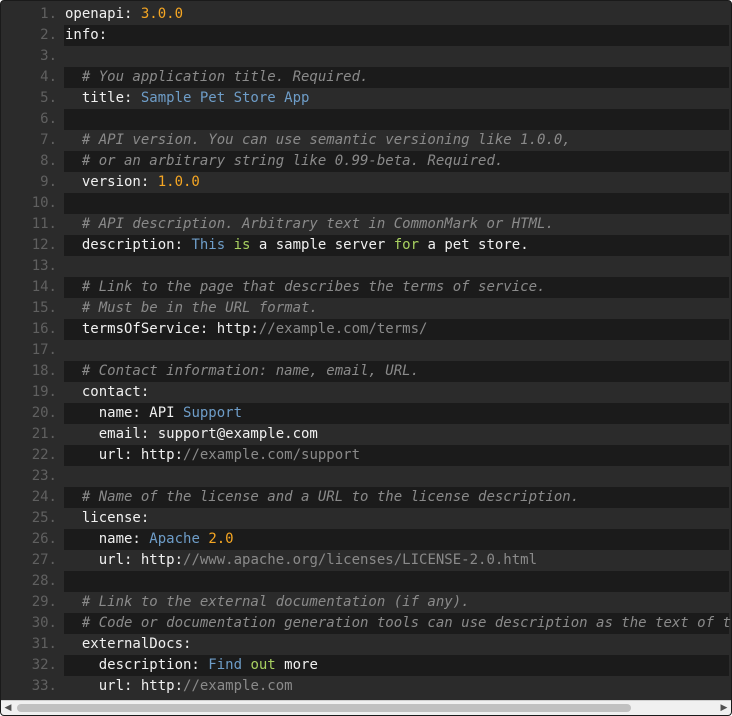 The image size is (732, 716). What do you see at coordinates (366, 476) in the screenshot?
I see `code-line: 23.` at bounding box center [366, 476].